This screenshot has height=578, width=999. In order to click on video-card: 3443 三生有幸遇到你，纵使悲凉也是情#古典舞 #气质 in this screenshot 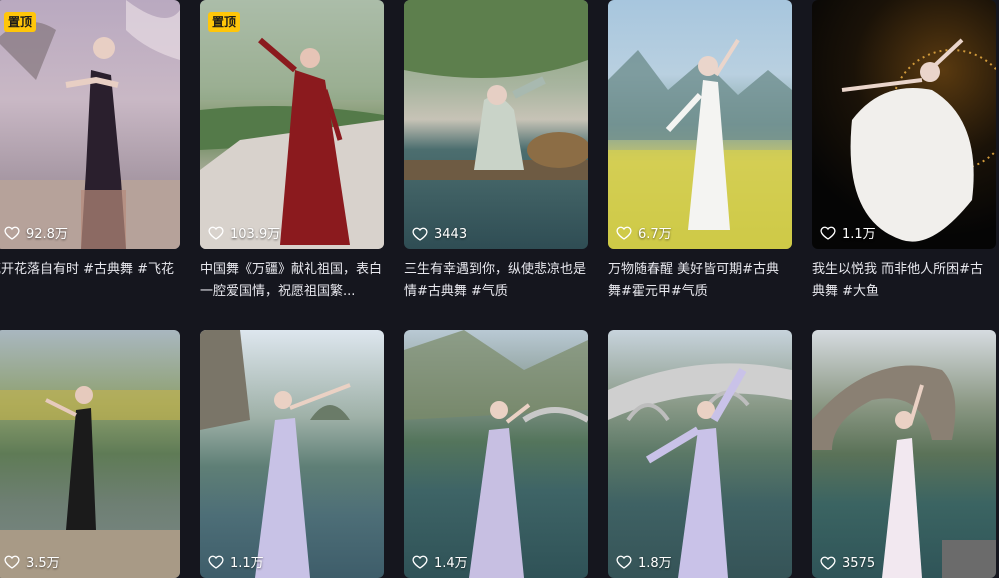, I will do `click(496, 151)`.